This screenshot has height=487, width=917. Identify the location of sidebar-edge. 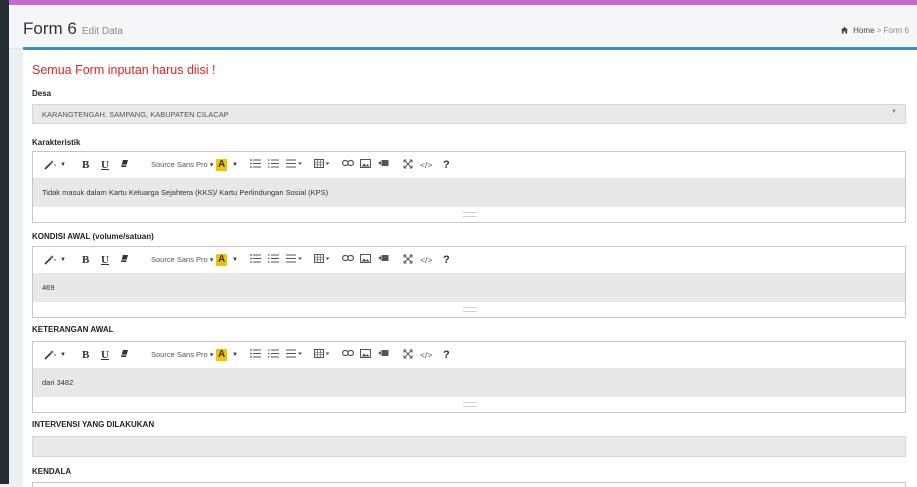
(4, 242).